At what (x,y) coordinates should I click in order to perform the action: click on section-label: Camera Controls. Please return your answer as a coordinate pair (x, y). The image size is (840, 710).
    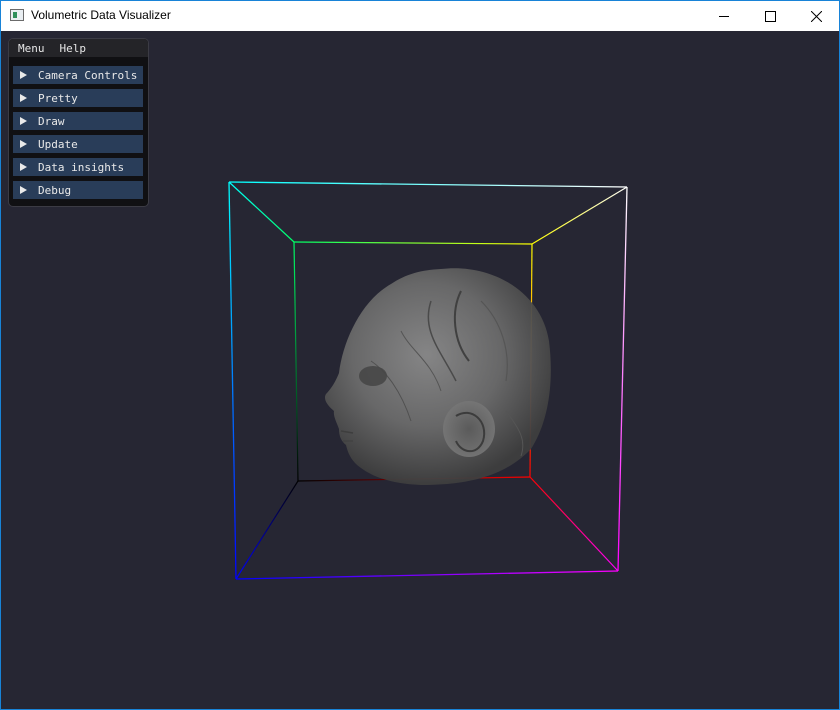
    Looking at the image, I should click on (88, 75).